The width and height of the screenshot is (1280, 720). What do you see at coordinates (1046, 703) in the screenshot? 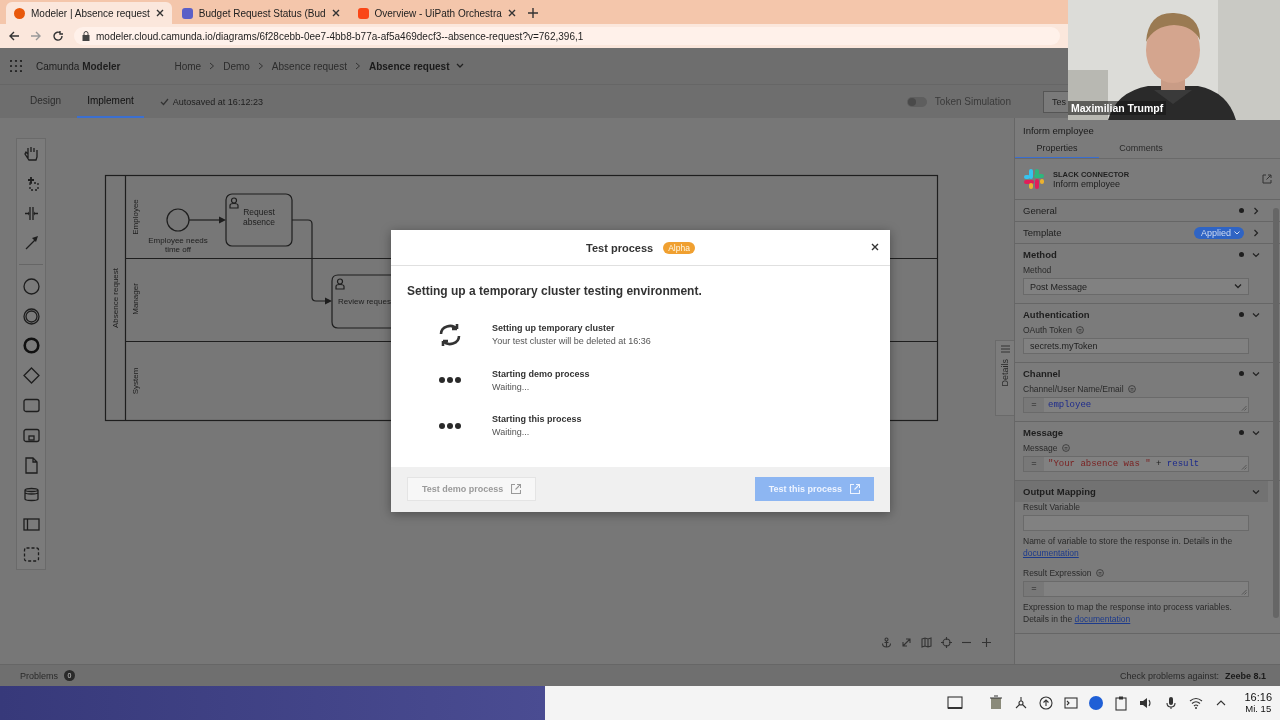
I see `upload-icon` at bounding box center [1046, 703].